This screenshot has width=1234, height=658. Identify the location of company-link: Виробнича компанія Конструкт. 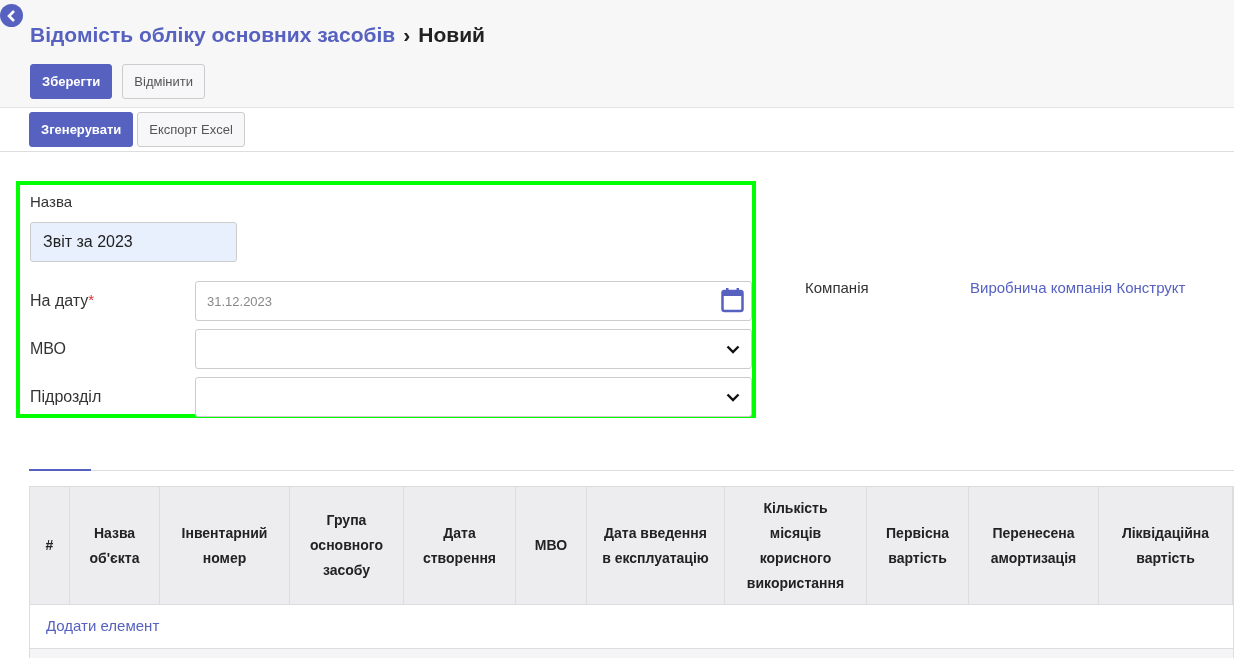
(1078, 347).